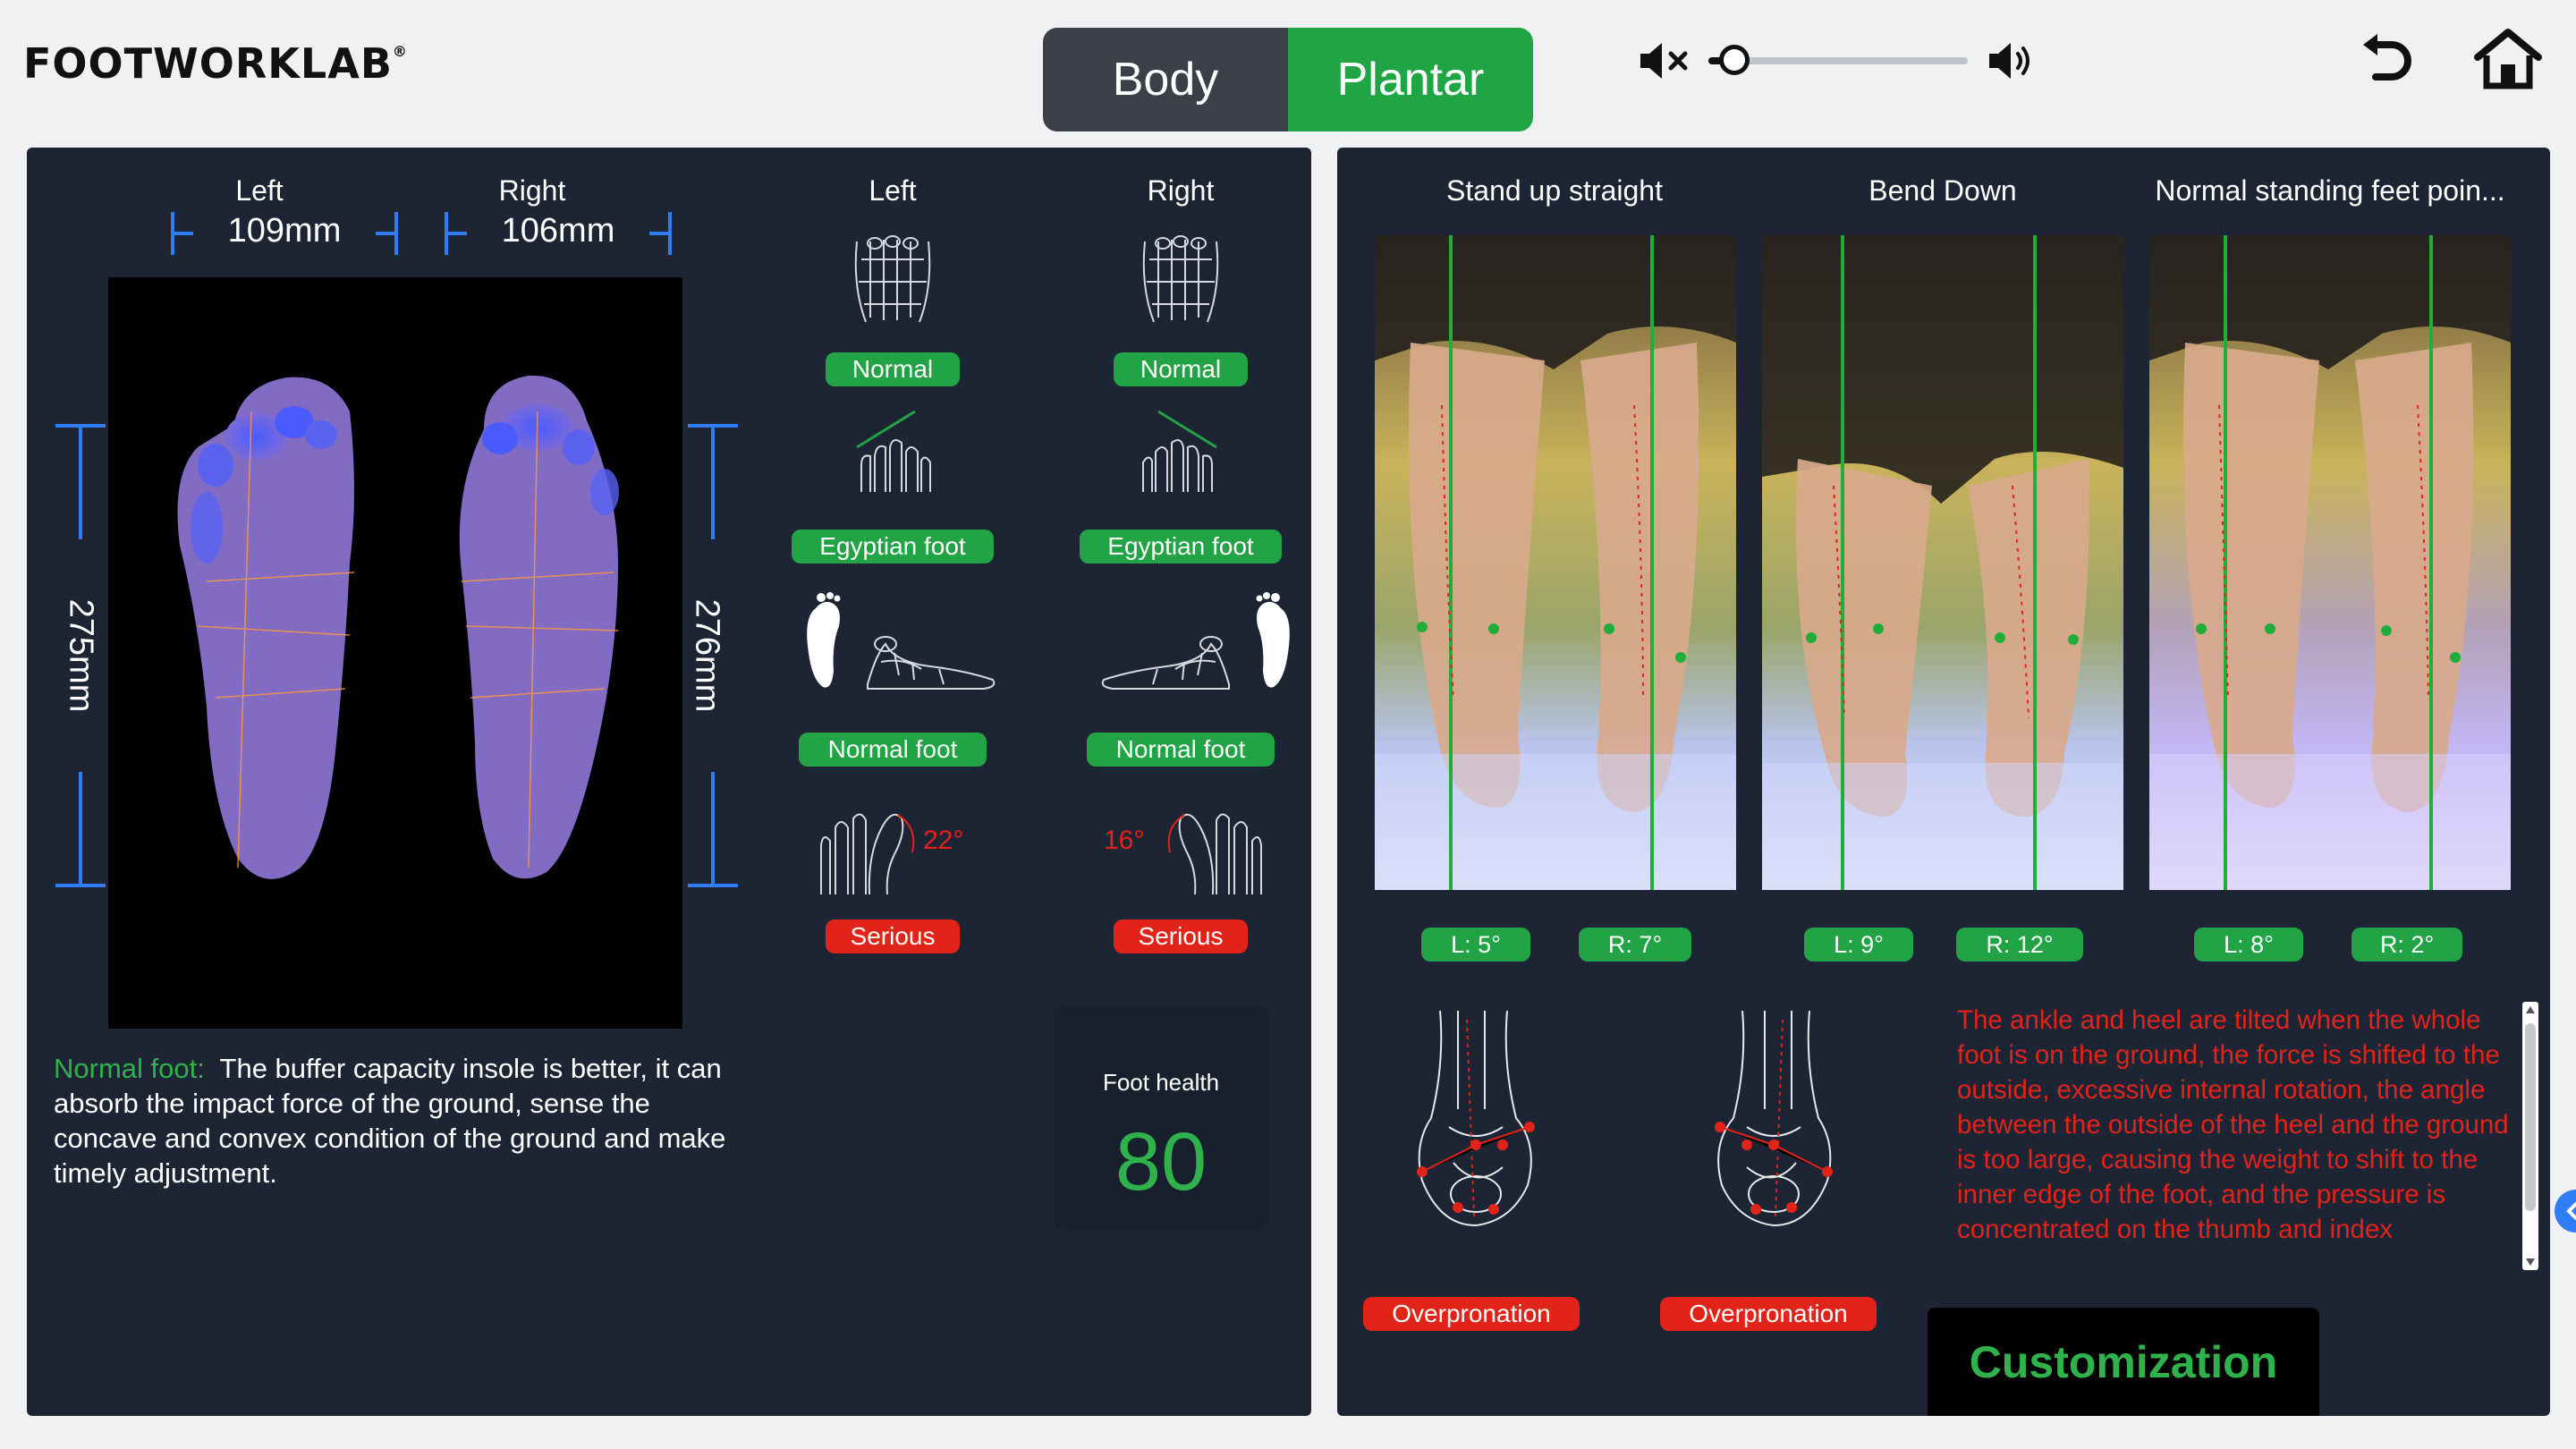  What do you see at coordinates (2330, 562) in the screenshot?
I see `posture-photo-normal` at bounding box center [2330, 562].